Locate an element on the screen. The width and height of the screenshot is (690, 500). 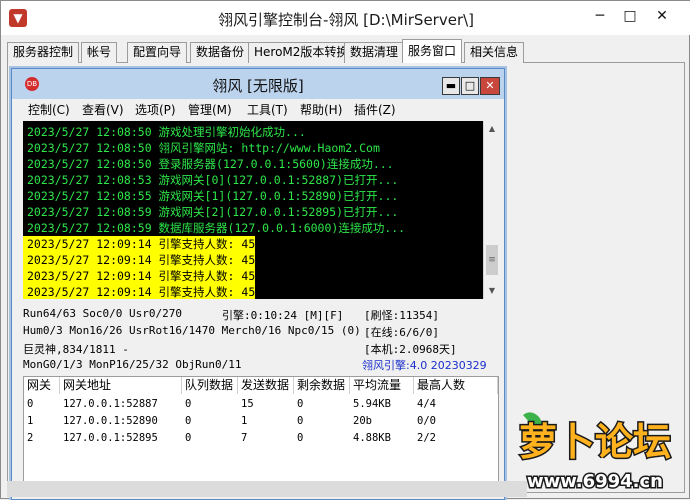
col-gateway-address: 网关地址 is located at coordinates (121, 385).